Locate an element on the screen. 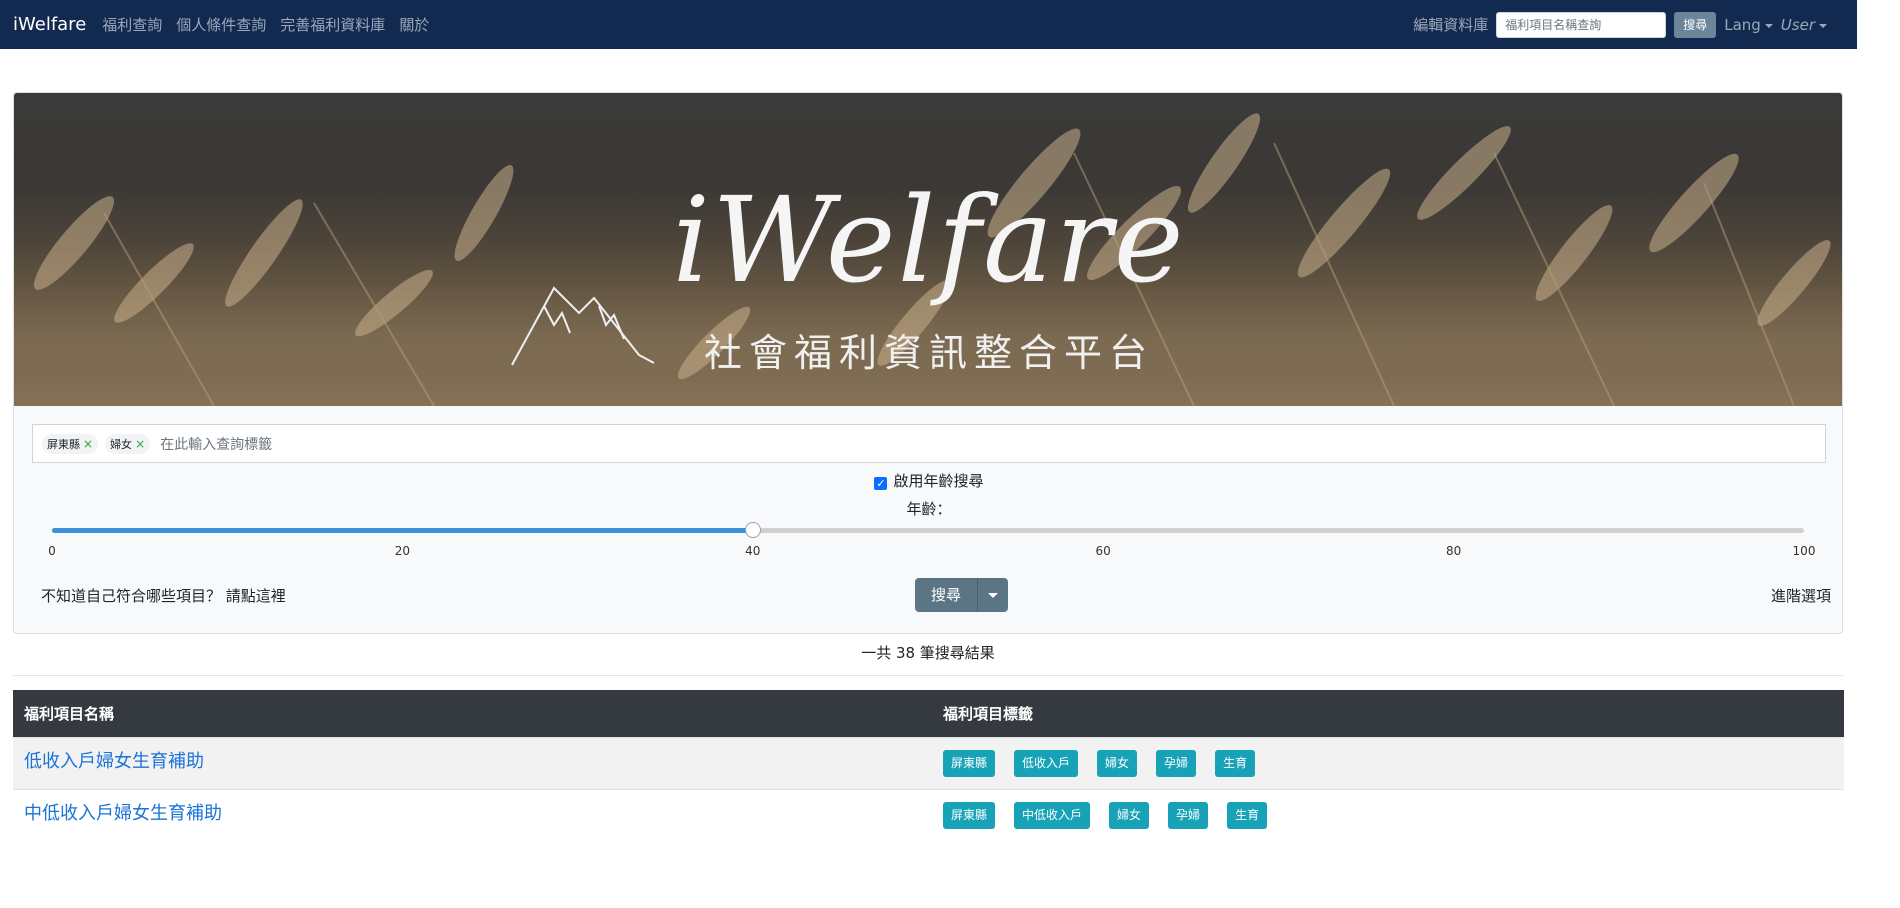  slider-tick-label: 20 is located at coordinates (402, 551).